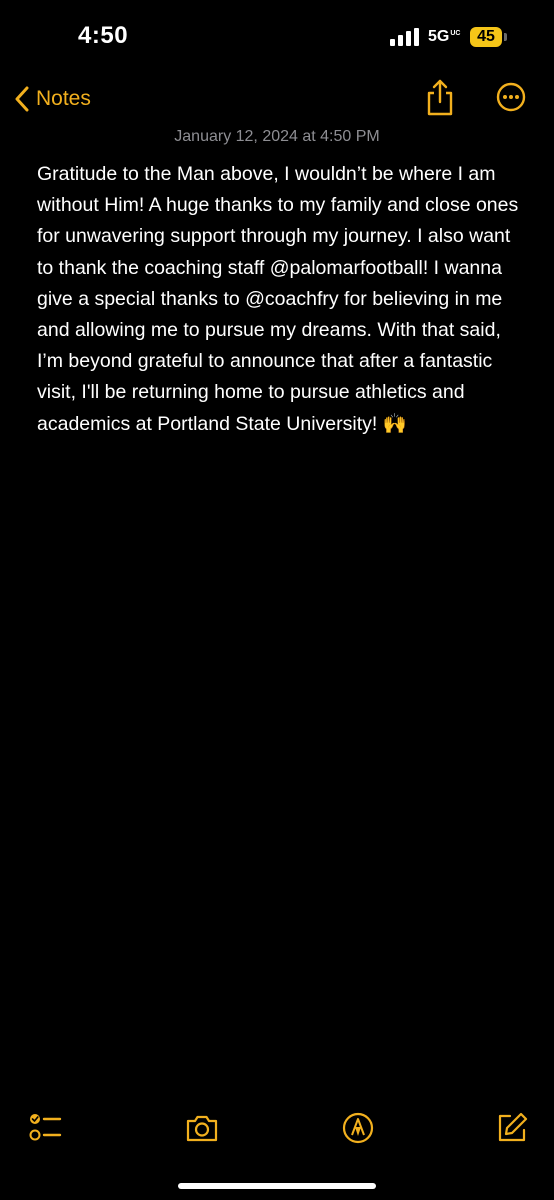 Image resolution: width=554 pixels, height=1200 pixels. Describe the element at coordinates (277, 136) in the screenshot. I see `note-timestamp: January 12, 2024 at 4:50 PM` at that location.